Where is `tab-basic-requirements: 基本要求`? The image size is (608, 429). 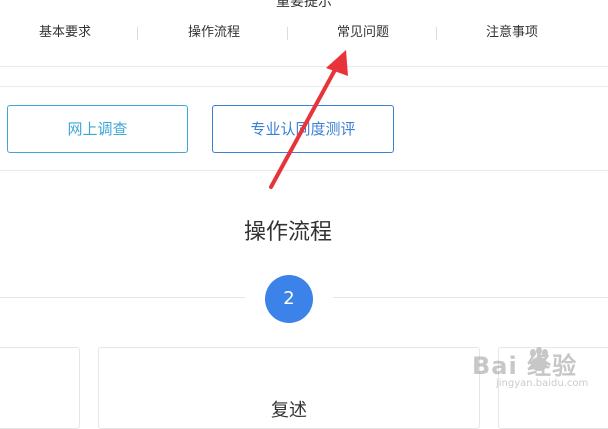
tab-basic-requirements: 基本要求 is located at coordinates (65, 33).